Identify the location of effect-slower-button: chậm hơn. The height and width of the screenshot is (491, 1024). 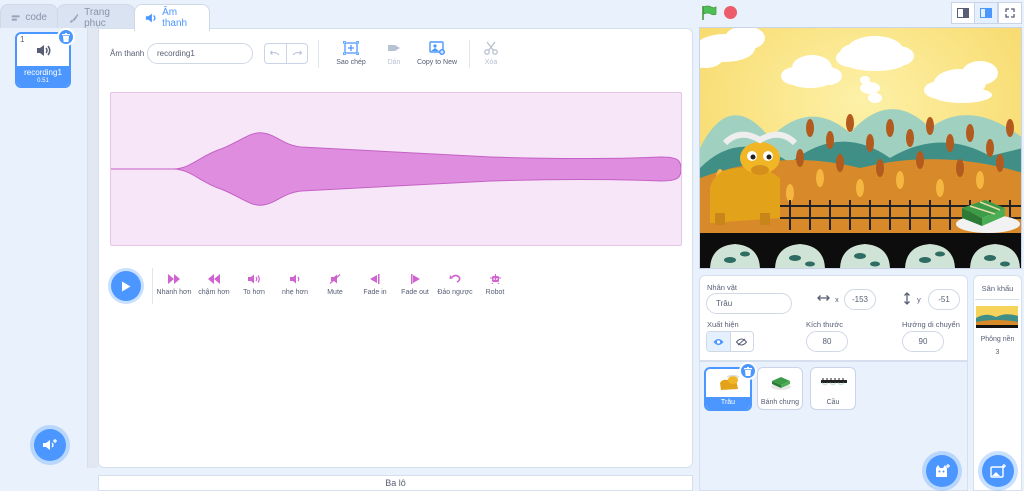
(214, 285).